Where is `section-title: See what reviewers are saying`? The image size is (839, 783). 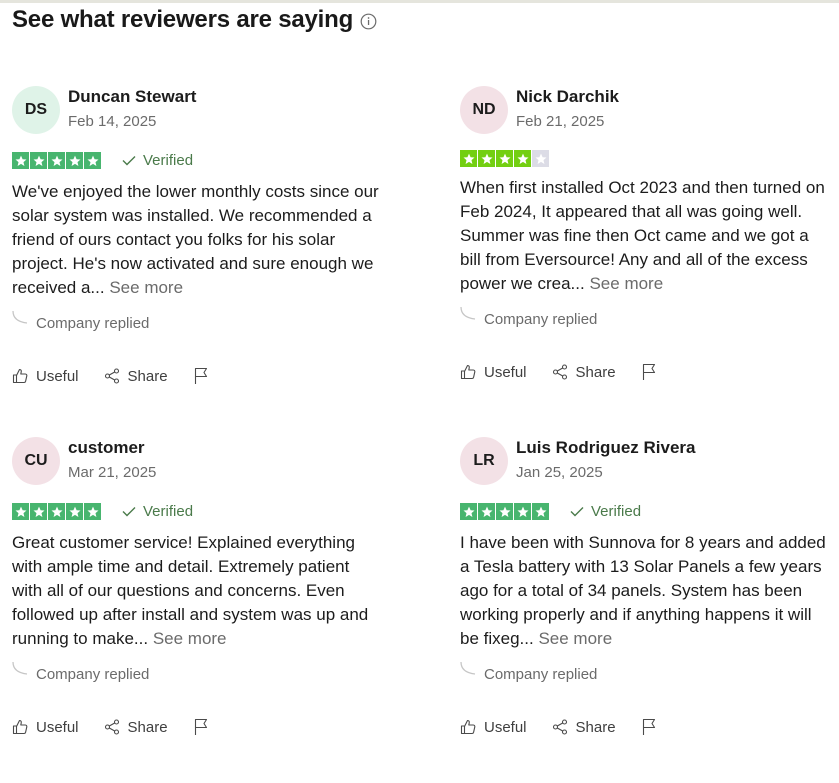 section-title: See what reviewers are saying is located at coordinates (183, 19).